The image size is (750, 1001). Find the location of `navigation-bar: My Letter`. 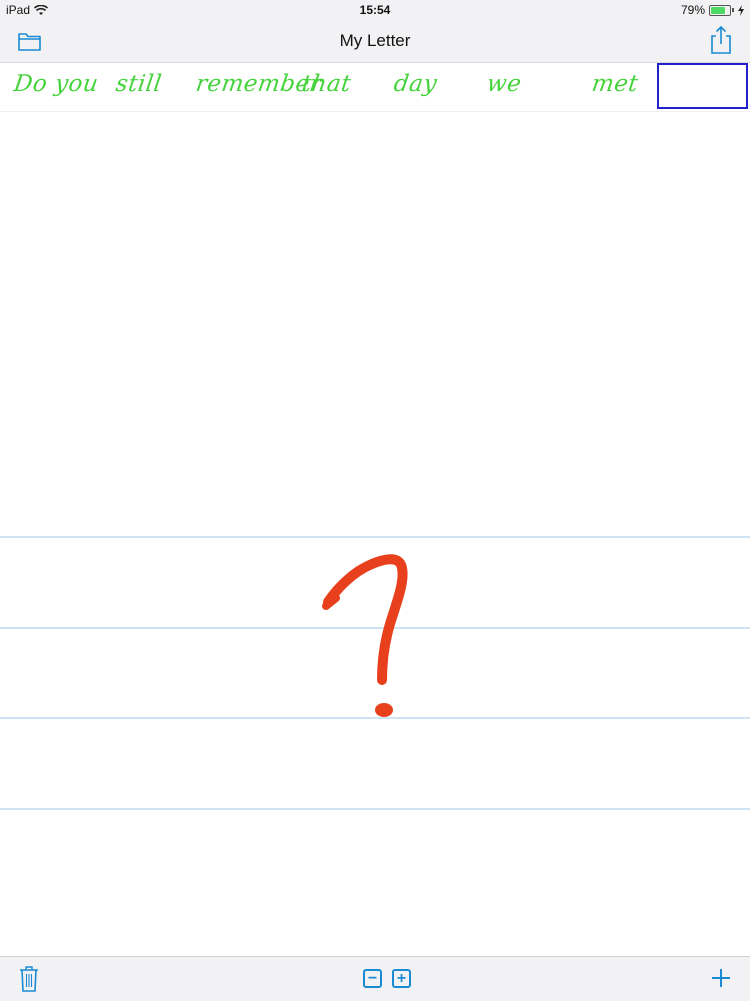

navigation-bar: My Letter is located at coordinates (375, 41).